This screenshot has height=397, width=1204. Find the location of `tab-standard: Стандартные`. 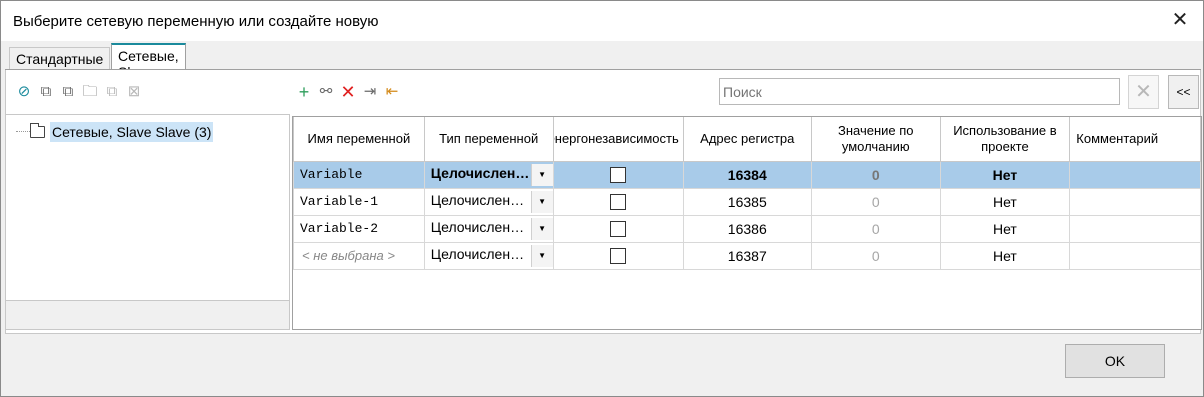

tab-standard: Стандартные is located at coordinates (60, 58).